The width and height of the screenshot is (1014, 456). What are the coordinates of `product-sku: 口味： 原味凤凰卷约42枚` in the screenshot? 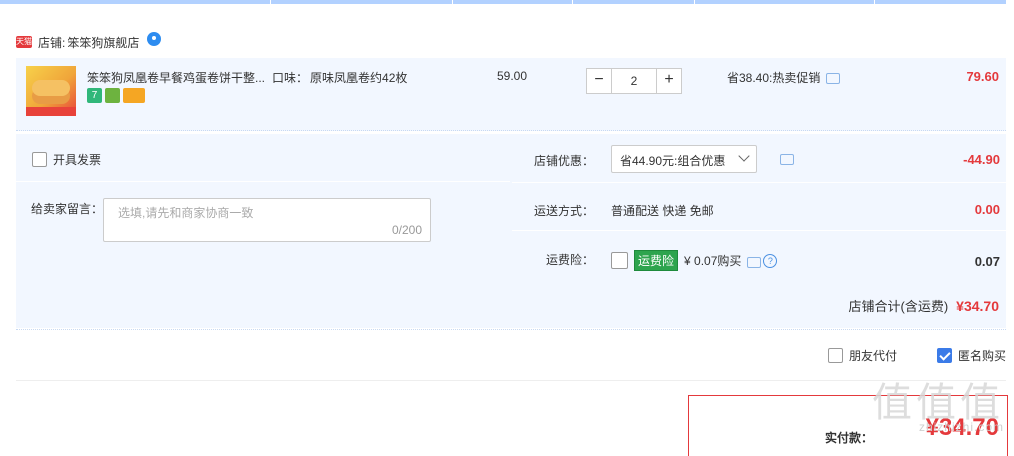 It's located at (340, 78).